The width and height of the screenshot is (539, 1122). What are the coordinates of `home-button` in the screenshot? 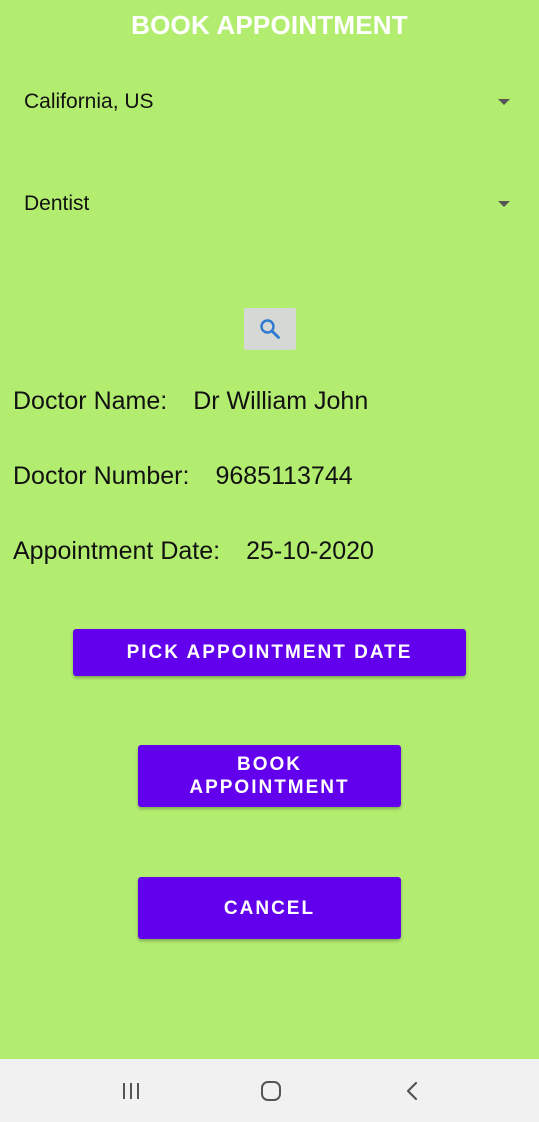 It's located at (271, 1091).